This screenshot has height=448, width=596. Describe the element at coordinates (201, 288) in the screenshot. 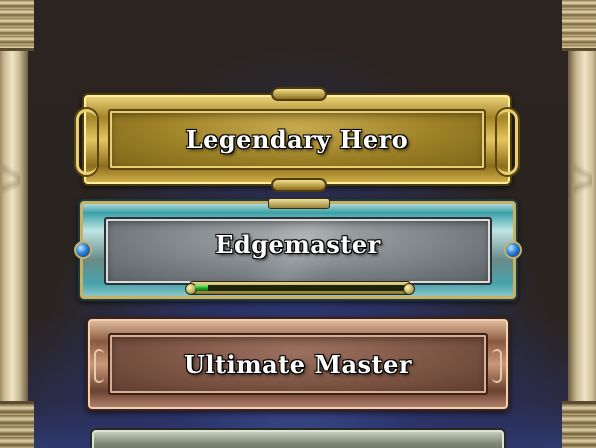

I see `progress-fill` at that location.